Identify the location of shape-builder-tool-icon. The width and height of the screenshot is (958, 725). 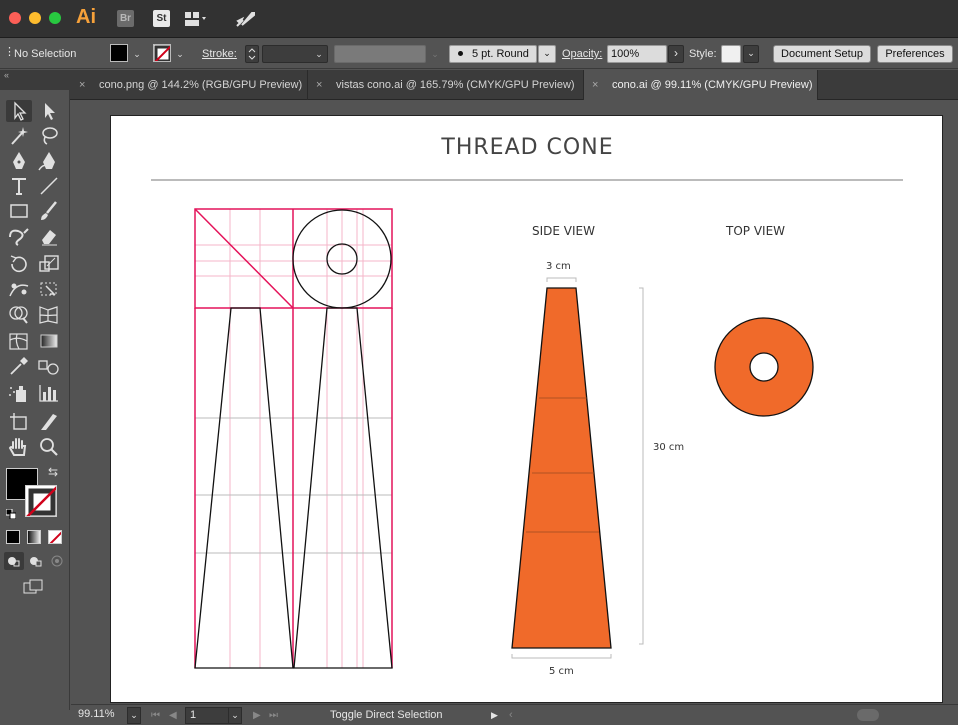
(19, 314).